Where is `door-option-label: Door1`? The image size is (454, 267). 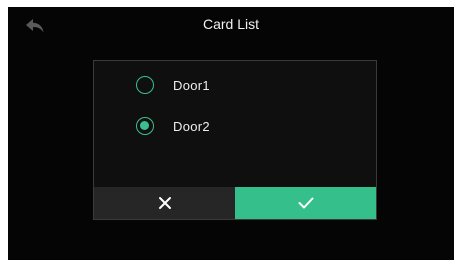
door-option-label: Door1 is located at coordinates (191, 85).